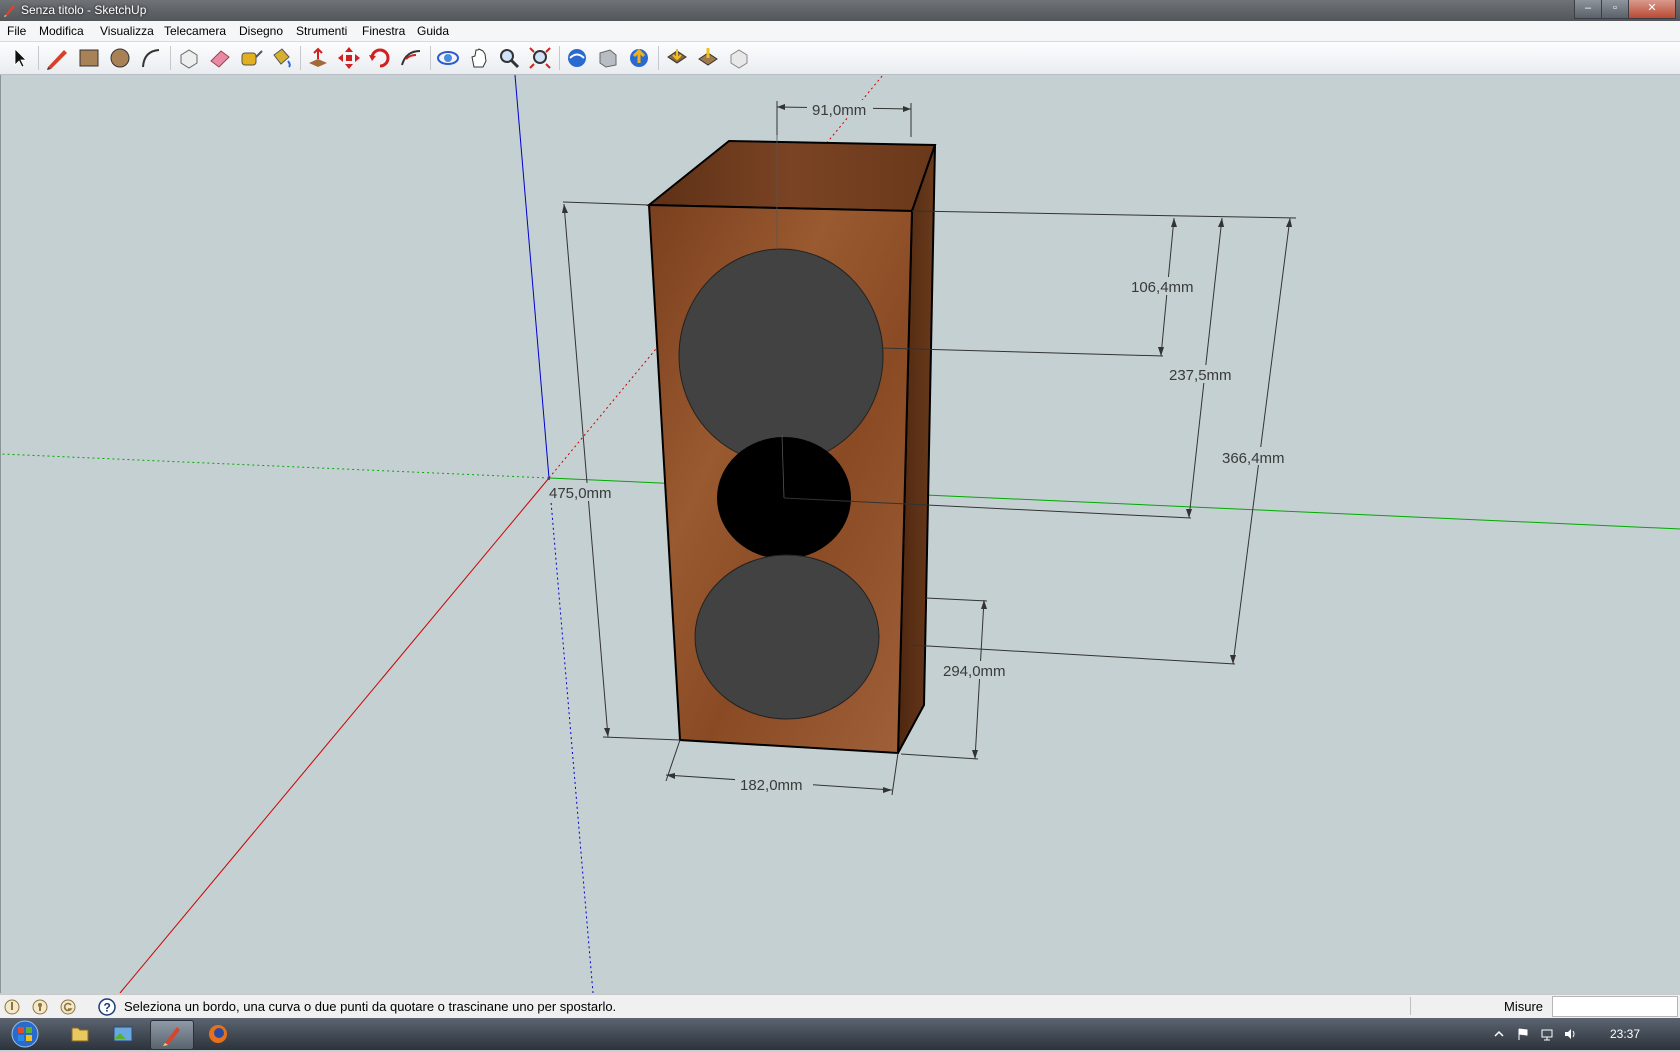 This screenshot has height=1052, width=1680. I want to click on dimension-height: 475,0mm, so click(580, 493).